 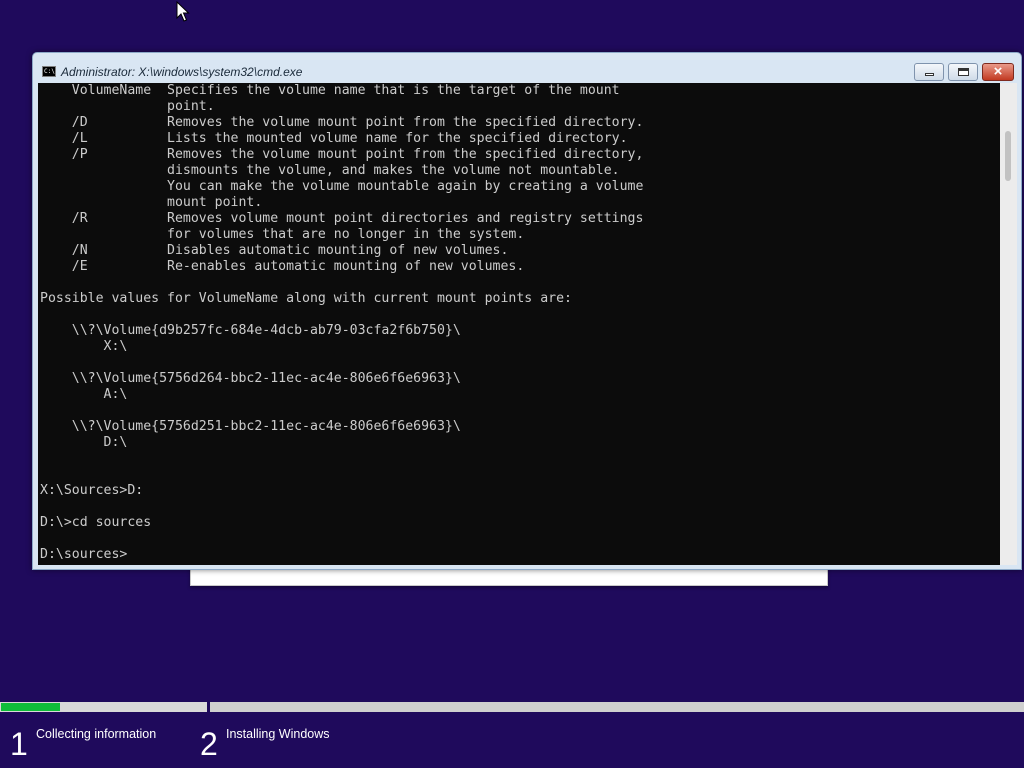 I want to click on maximize-icon, so click(x=963, y=72).